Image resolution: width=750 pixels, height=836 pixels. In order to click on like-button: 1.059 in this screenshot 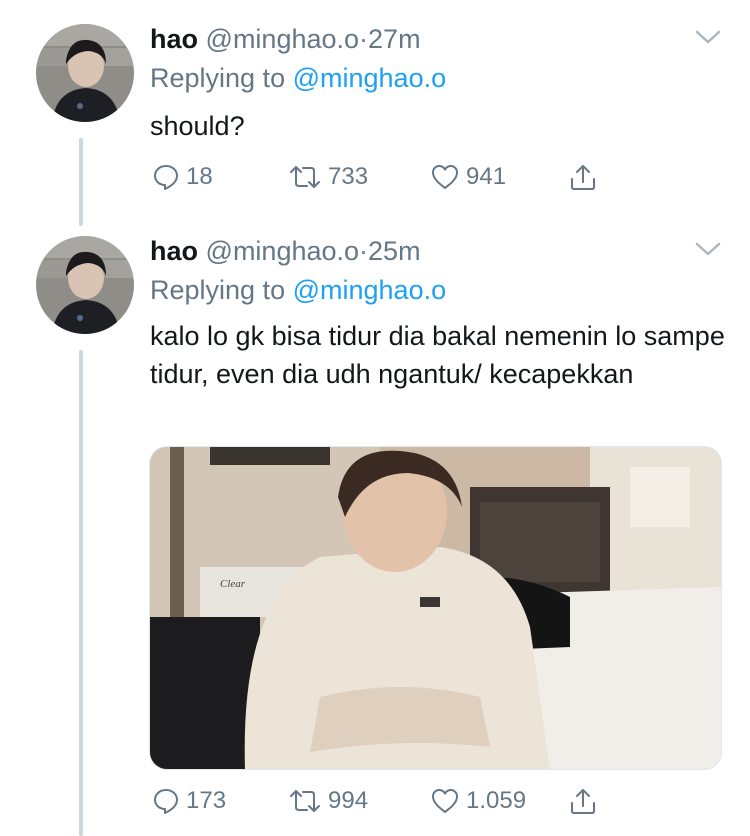, I will do `click(478, 801)`.